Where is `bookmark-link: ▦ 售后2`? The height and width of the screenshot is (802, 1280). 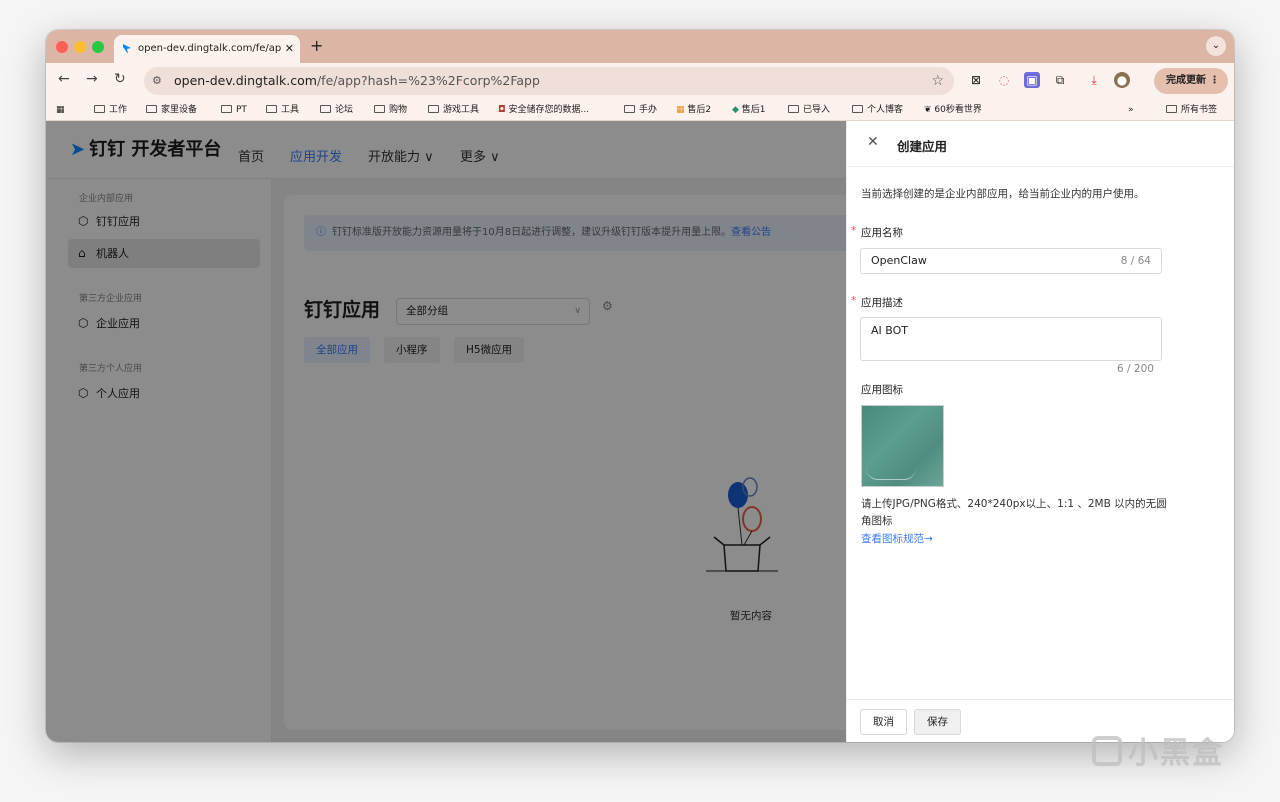 bookmark-link: ▦ 售后2 is located at coordinates (693, 110).